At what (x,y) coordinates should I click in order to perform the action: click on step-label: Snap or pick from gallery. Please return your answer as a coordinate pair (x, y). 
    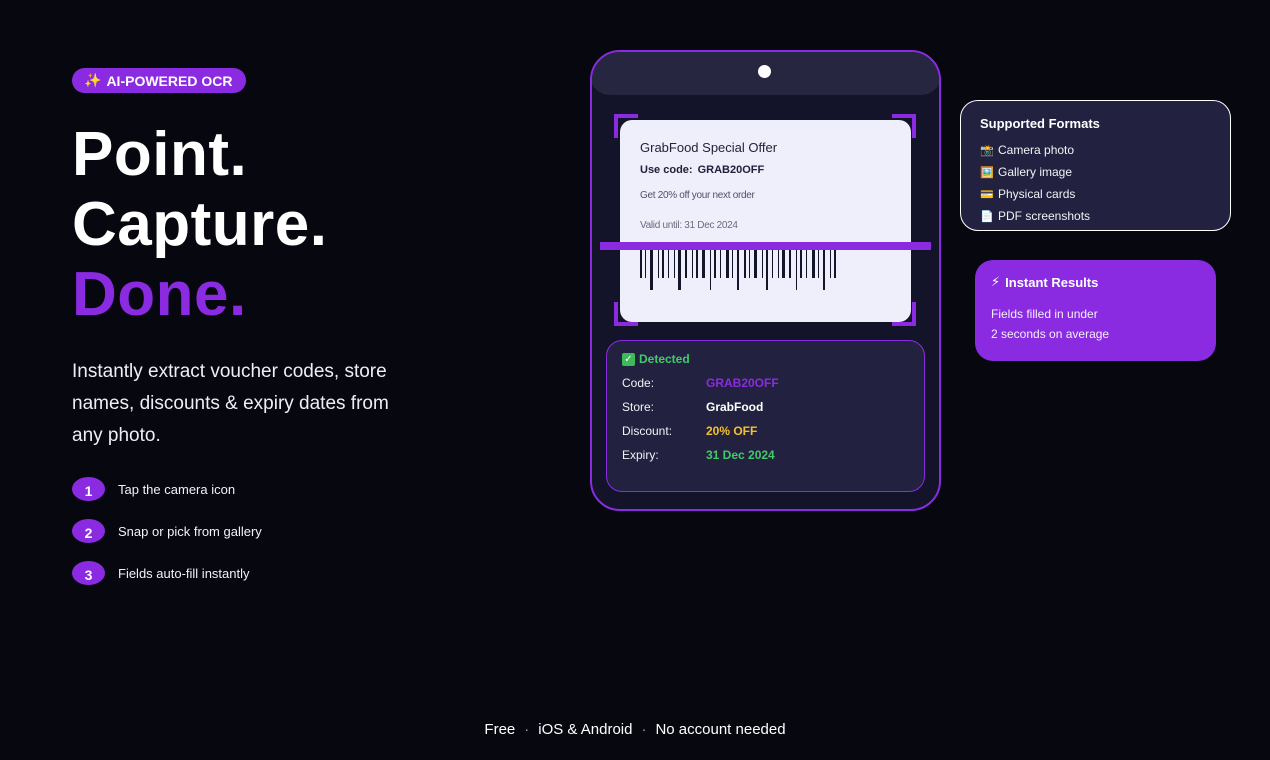
    Looking at the image, I should click on (190, 531).